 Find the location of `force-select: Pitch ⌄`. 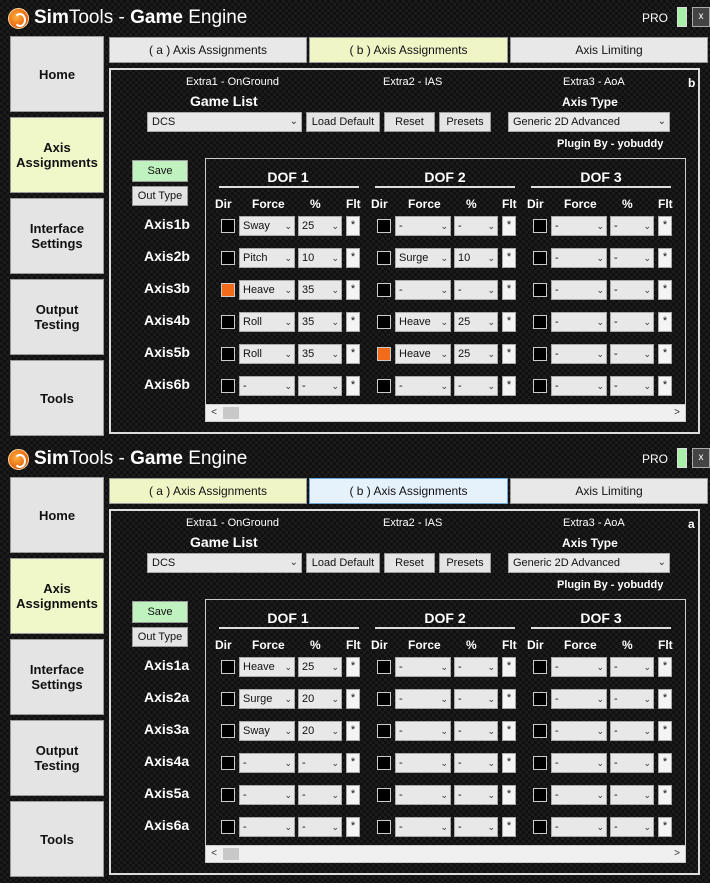

force-select: Pitch ⌄ is located at coordinates (267, 258).